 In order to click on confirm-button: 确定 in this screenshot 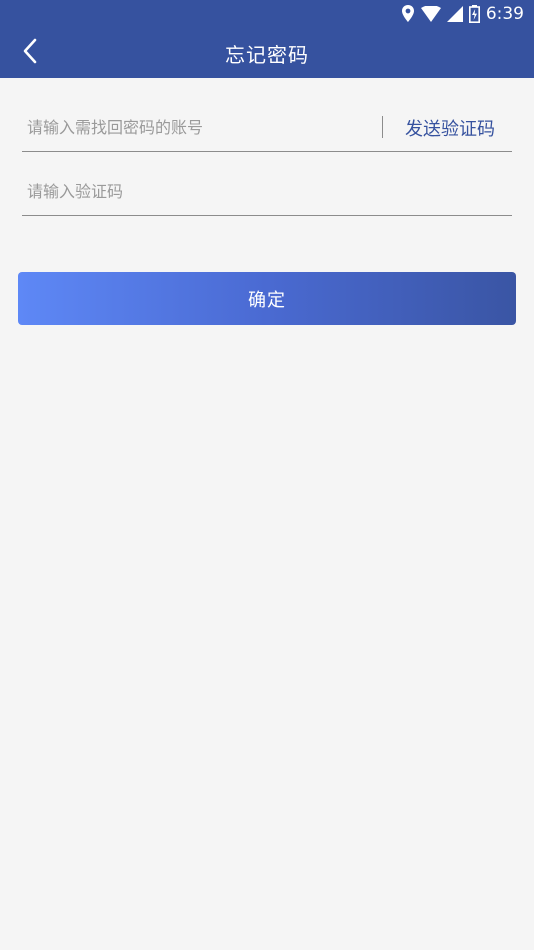, I will do `click(267, 298)`.